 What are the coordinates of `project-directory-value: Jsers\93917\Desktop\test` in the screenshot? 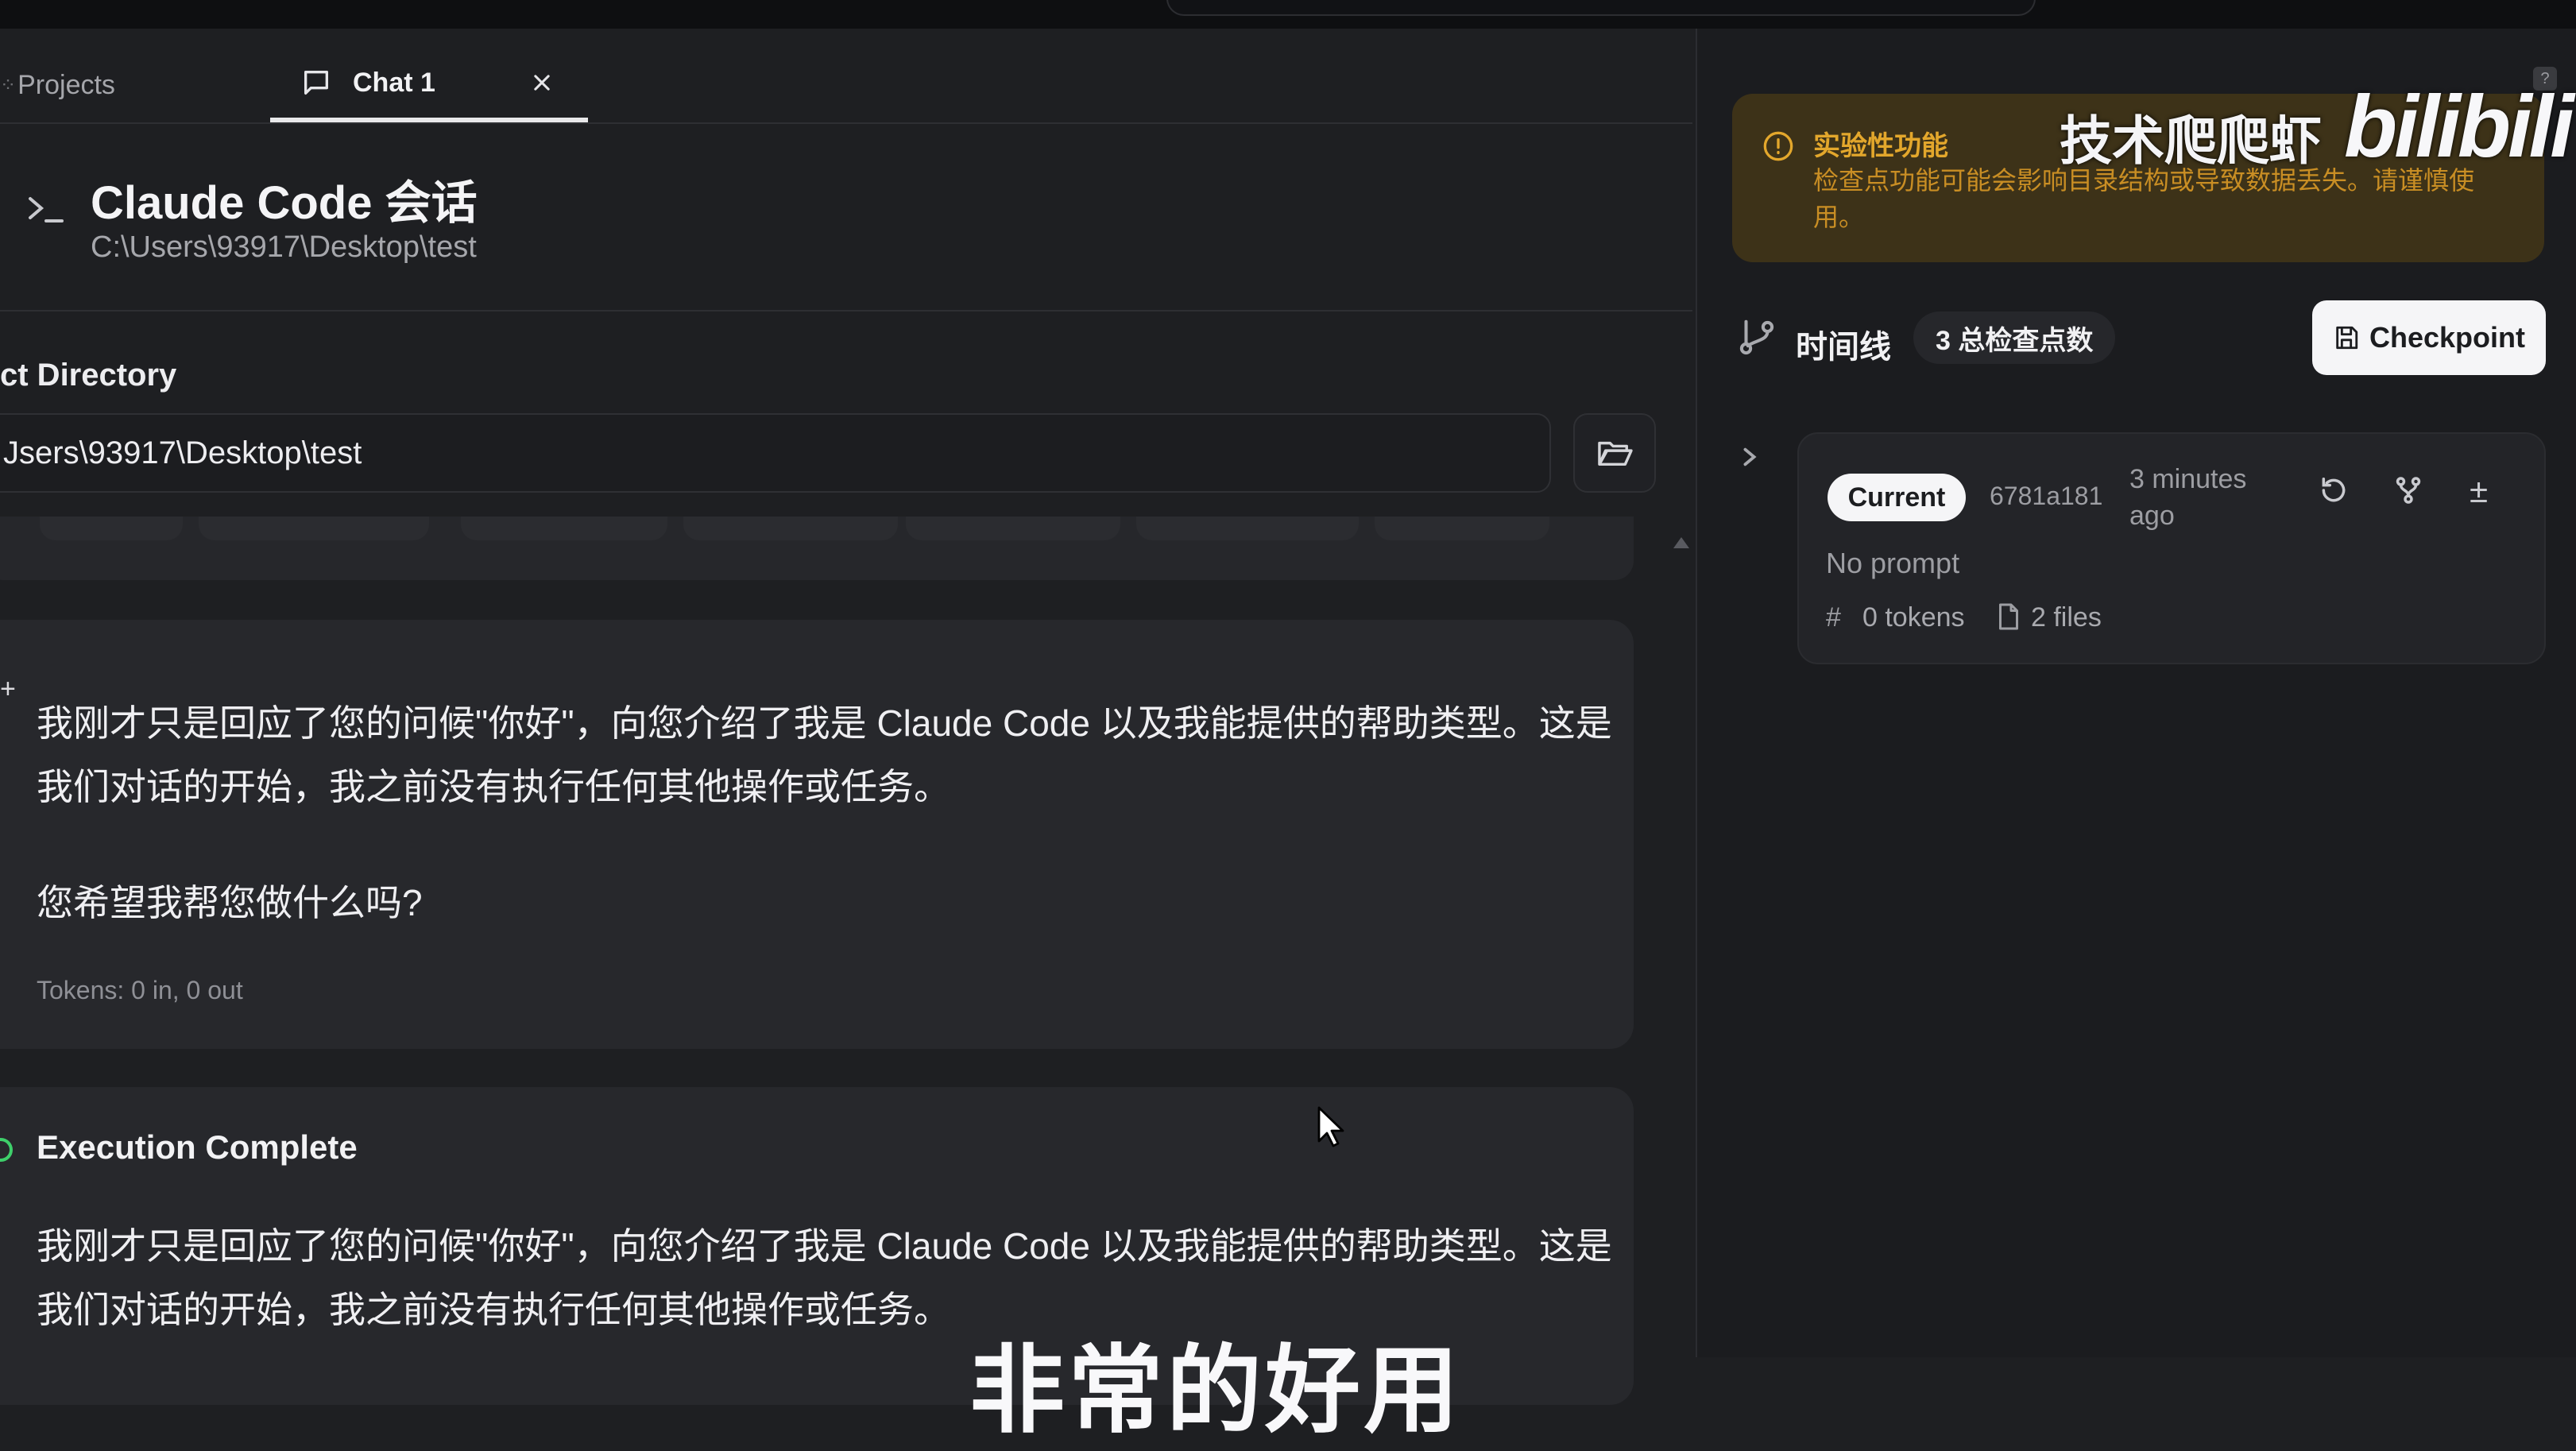 It's located at (182, 453).